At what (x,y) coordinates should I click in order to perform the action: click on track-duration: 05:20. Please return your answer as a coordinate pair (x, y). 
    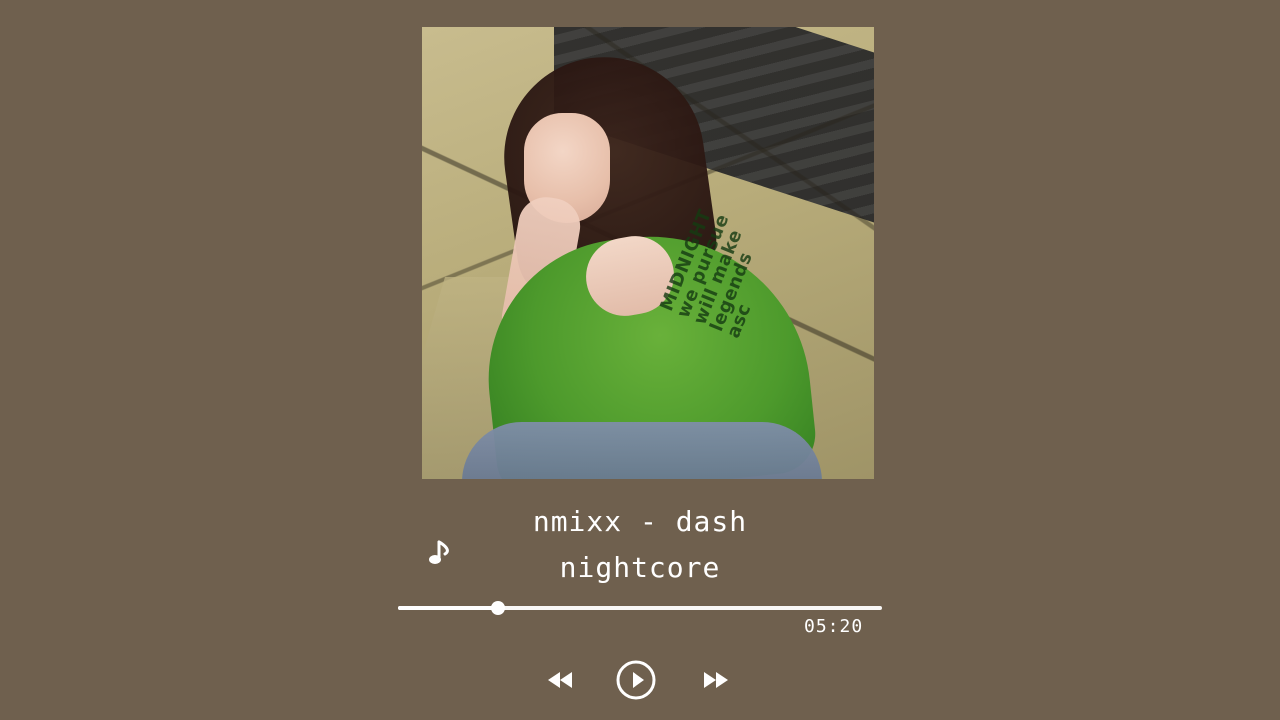
    Looking at the image, I should click on (834, 626).